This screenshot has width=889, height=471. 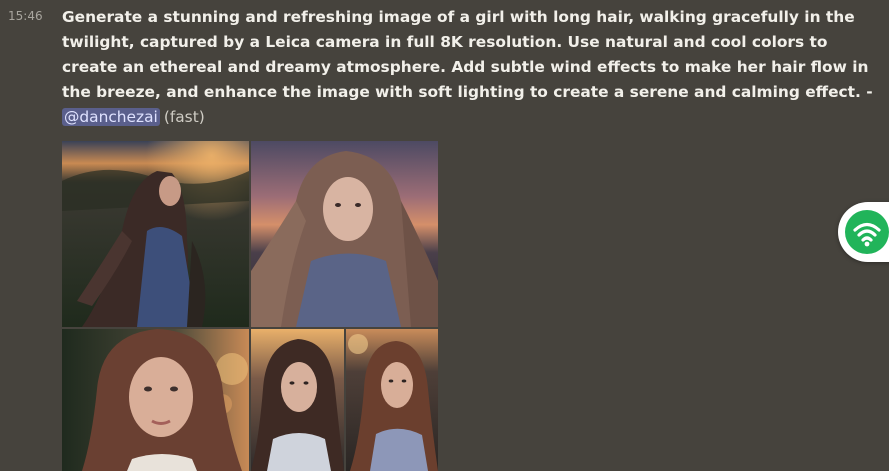 What do you see at coordinates (184, 117) in the screenshot?
I see `generation-mode: (fast)` at bounding box center [184, 117].